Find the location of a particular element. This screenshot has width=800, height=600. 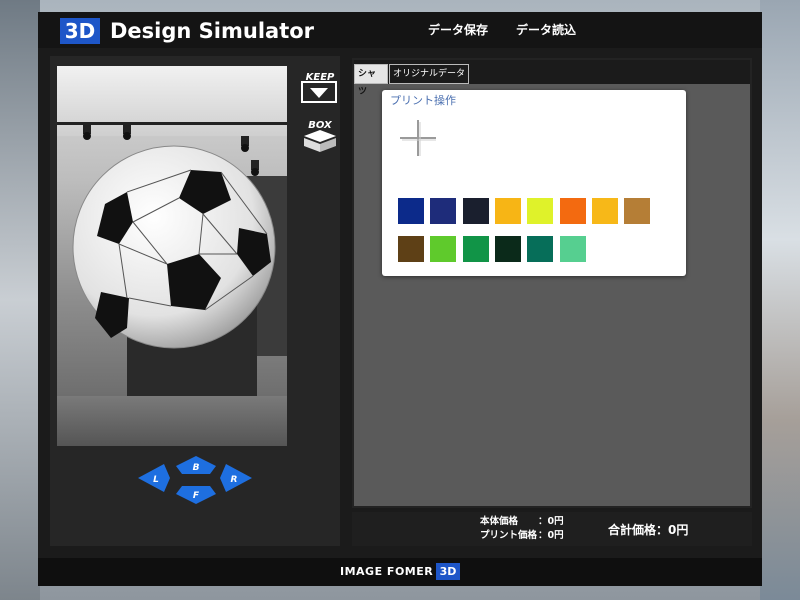

body-price-value: ：0円 is located at coordinates (551, 521).